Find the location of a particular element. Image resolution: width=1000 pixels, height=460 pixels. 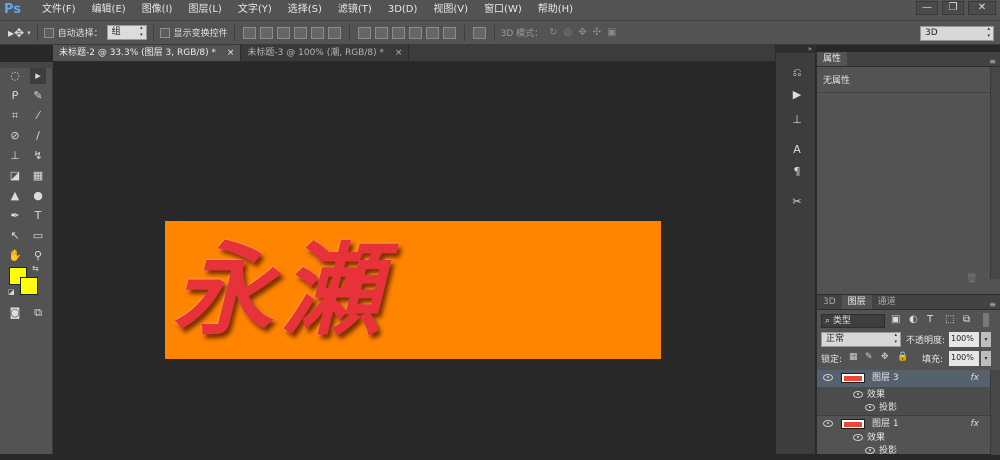

workspace-dropdown: 3D is located at coordinates (957, 33).